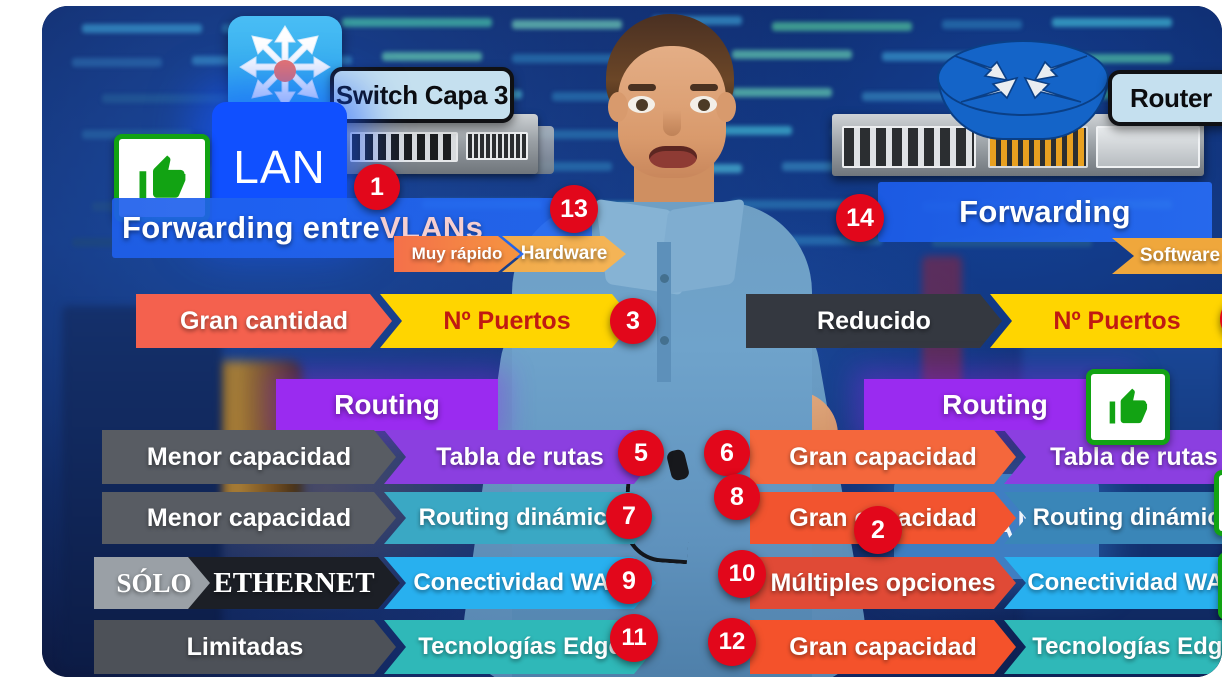  I want to click on row-dinamico-right-label: Routing dinámico, so click(1113, 518).